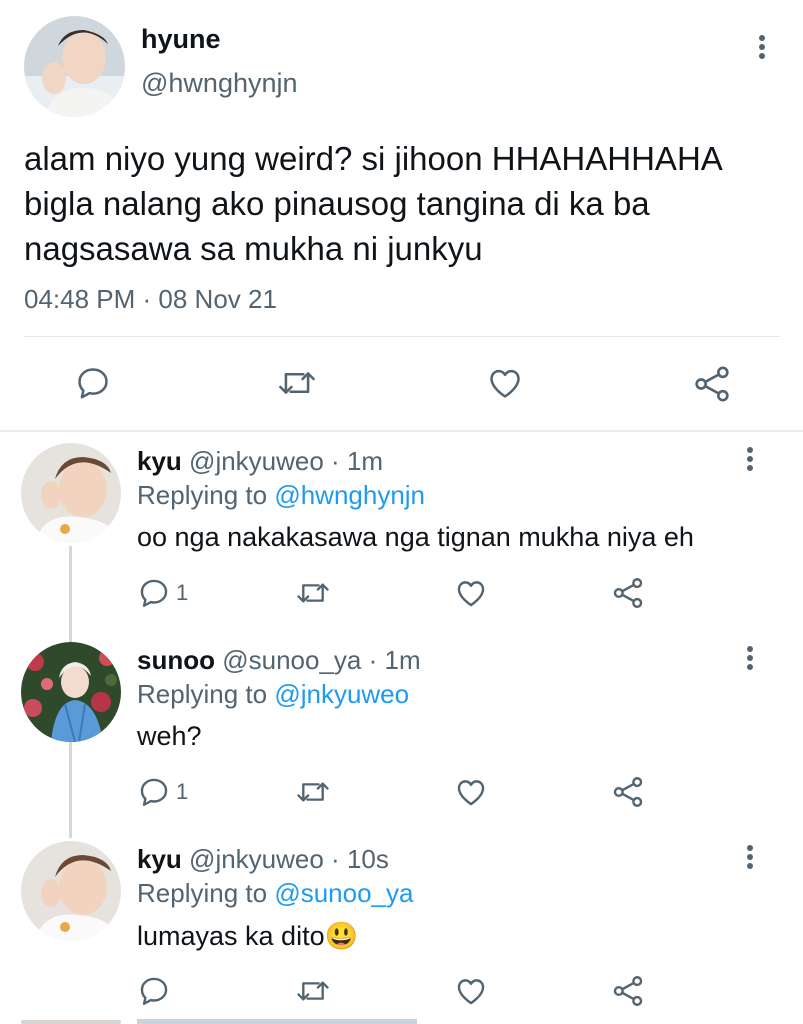 This screenshot has height=1024, width=803. What do you see at coordinates (401, 431) in the screenshot?
I see `section-divider` at bounding box center [401, 431].